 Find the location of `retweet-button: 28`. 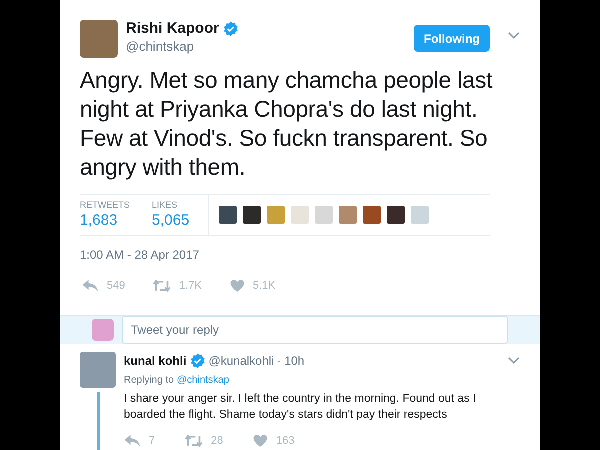

retweet-button: 28 is located at coordinates (204, 440).